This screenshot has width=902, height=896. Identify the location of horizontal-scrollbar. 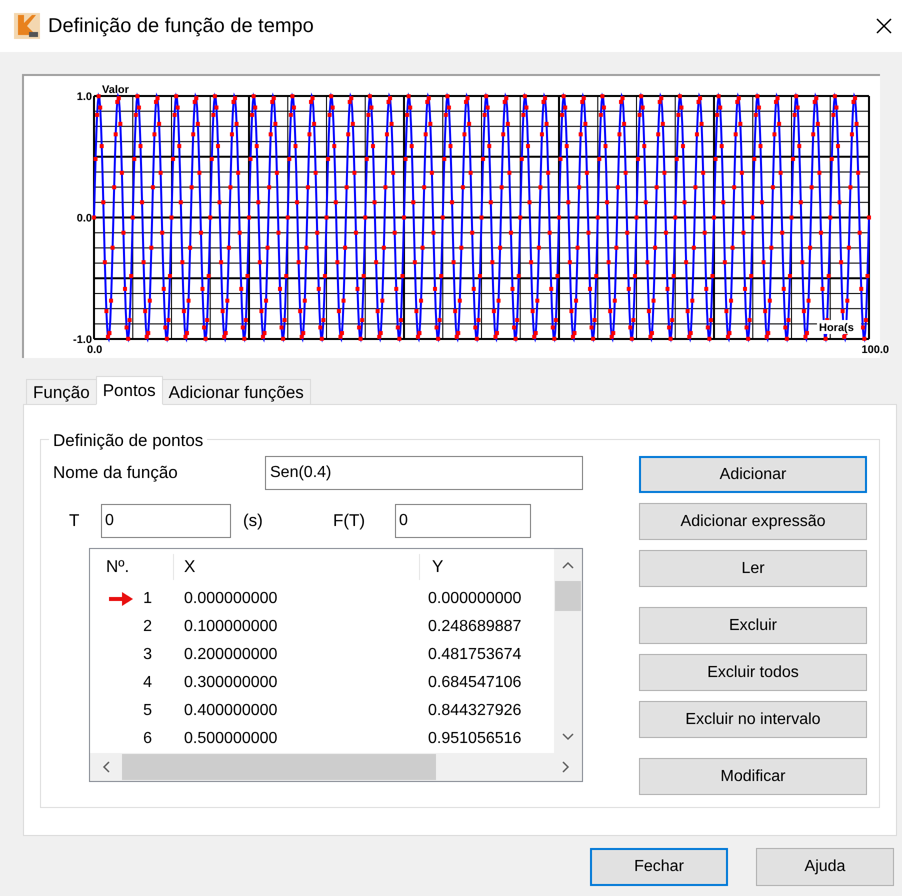
(336, 767).